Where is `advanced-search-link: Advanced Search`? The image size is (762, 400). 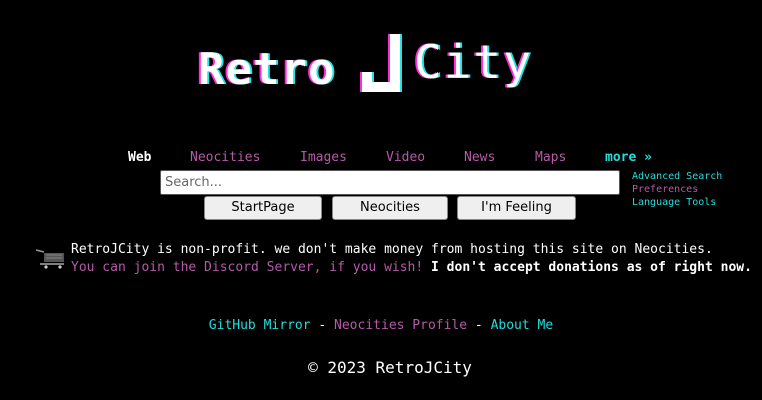 advanced-search-link: Advanced Search is located at coordinates (677, 176).